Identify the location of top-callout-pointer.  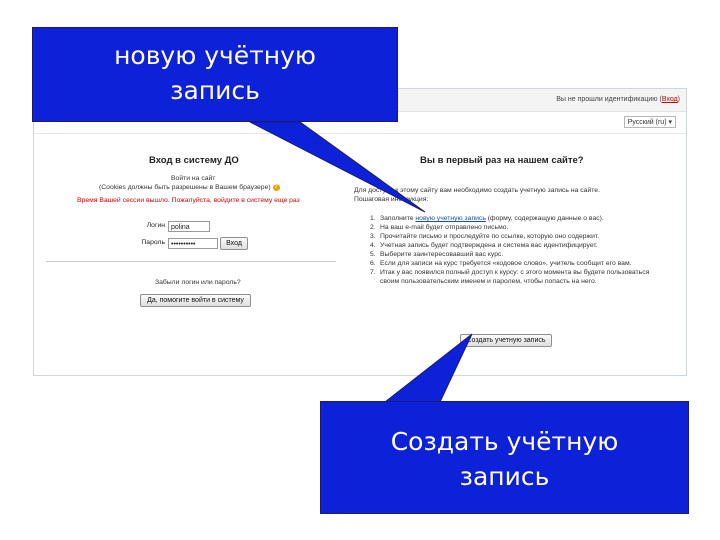
(337, 167).